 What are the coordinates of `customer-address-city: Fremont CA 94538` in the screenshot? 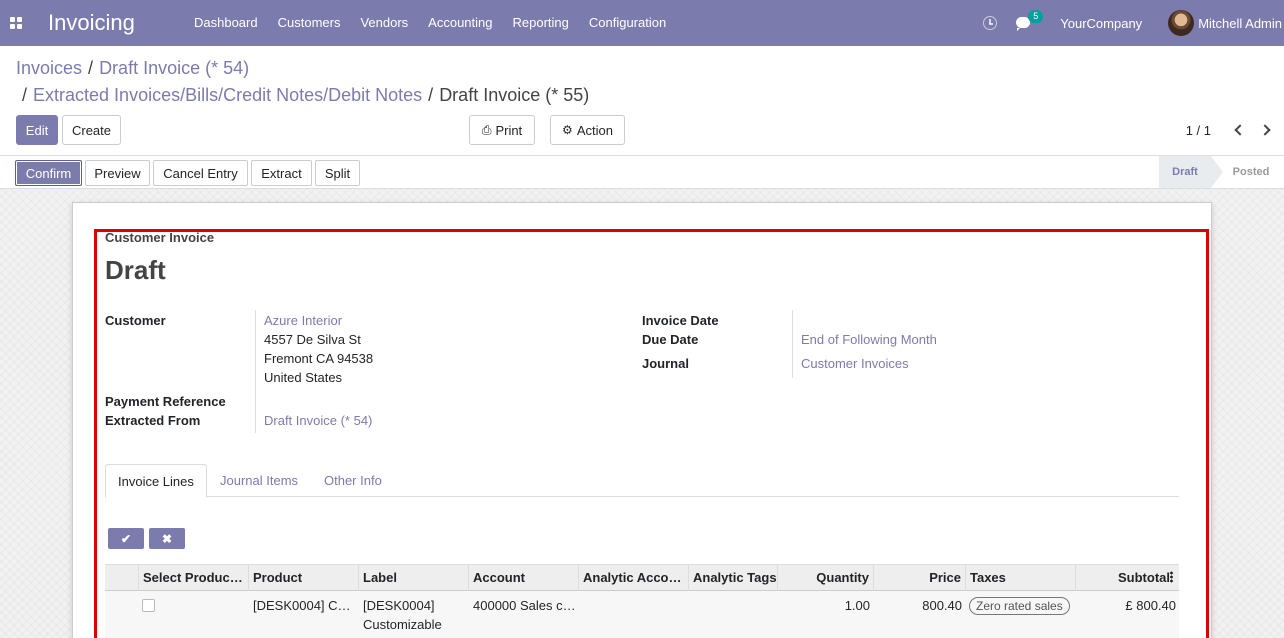 It's located at (319, 358).